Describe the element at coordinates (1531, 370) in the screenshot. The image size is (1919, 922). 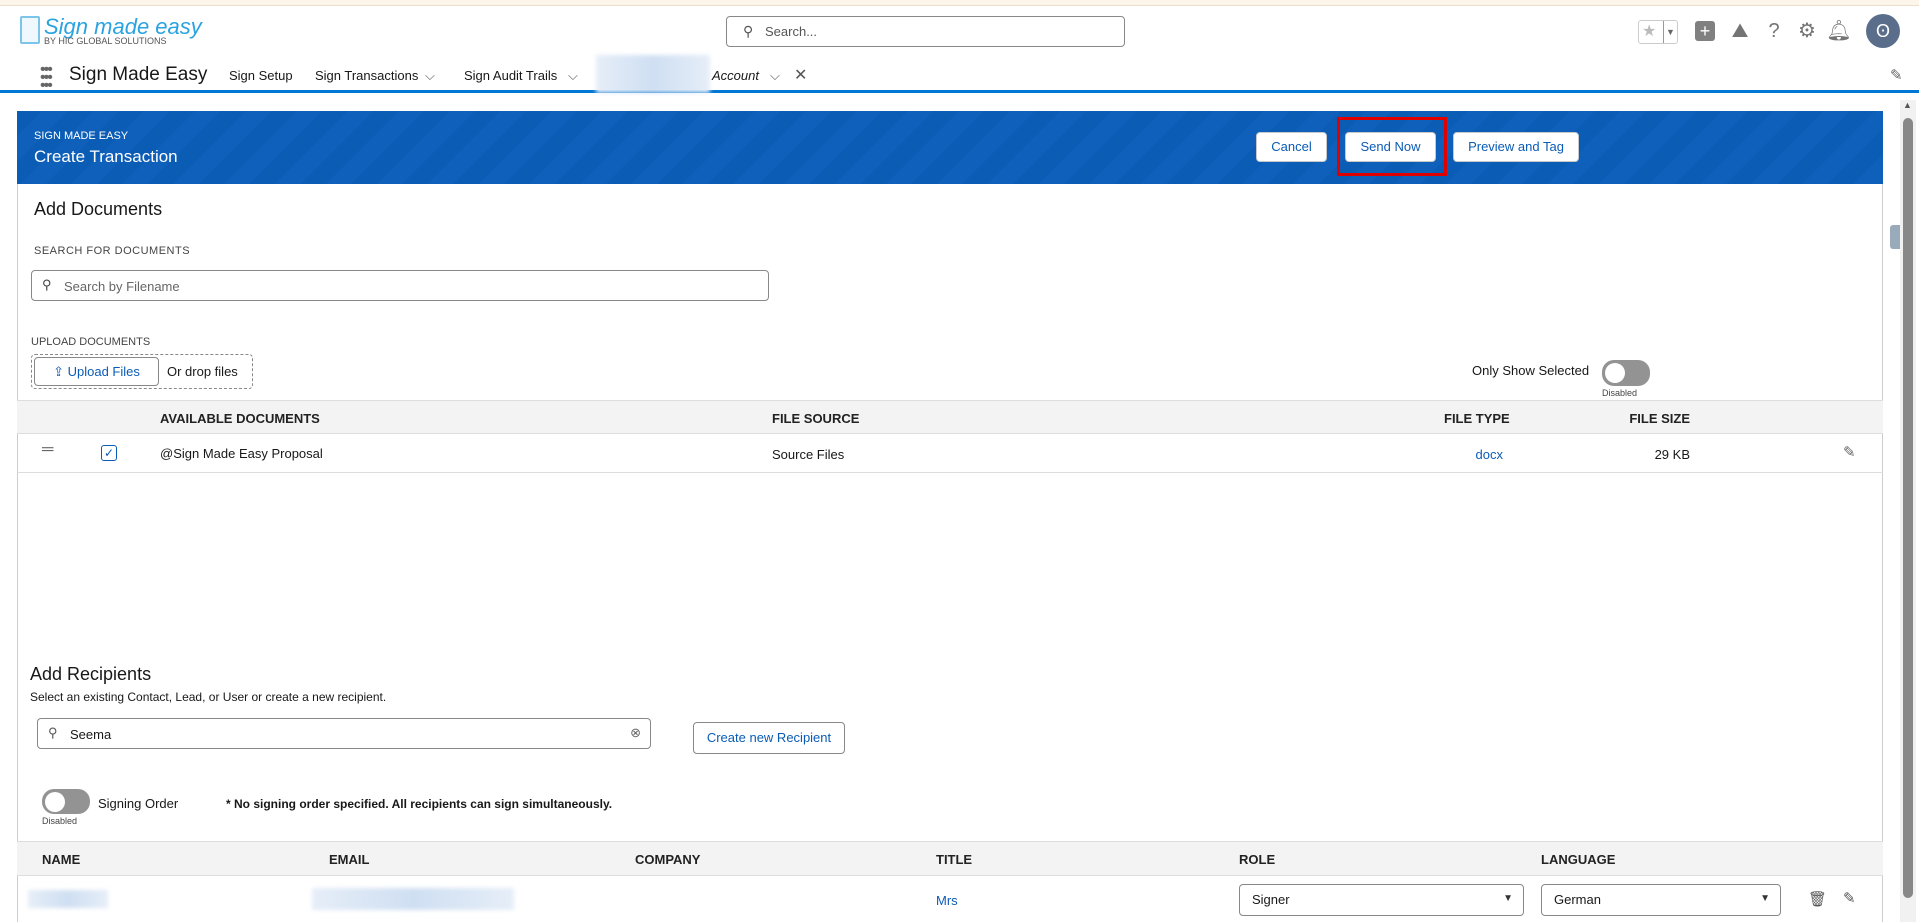
I see `only-show-selected-label: Only Show Selected` at that location.